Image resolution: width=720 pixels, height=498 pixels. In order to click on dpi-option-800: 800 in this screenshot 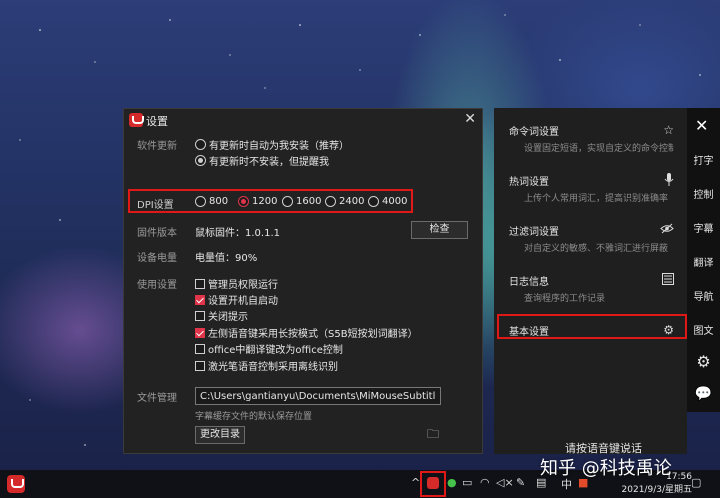, I will do `click(211, 201)`.